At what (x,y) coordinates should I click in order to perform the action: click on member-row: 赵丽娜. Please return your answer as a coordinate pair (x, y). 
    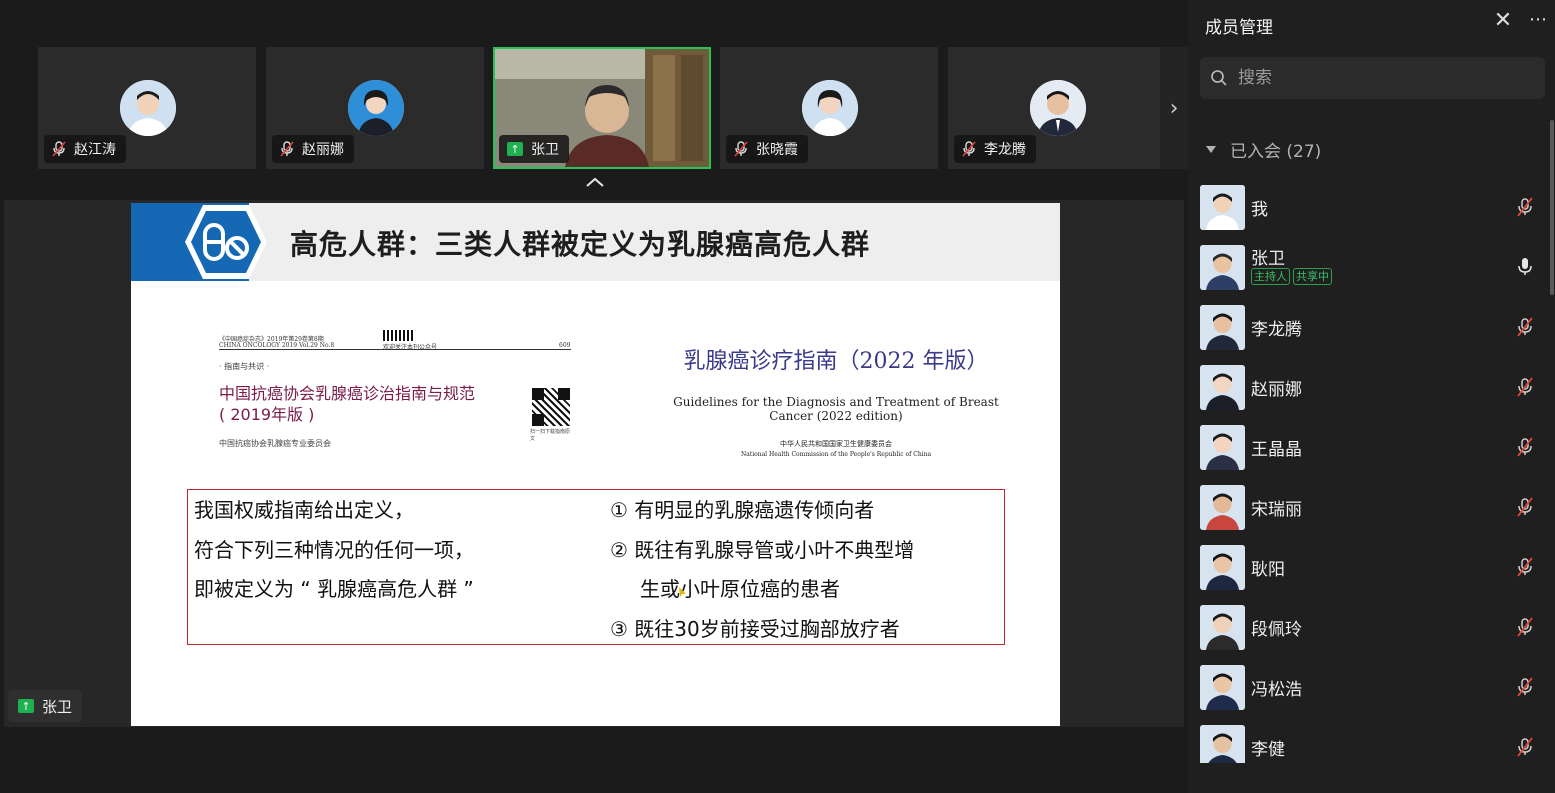
    Looking at the image, I should click on (1371, 387).